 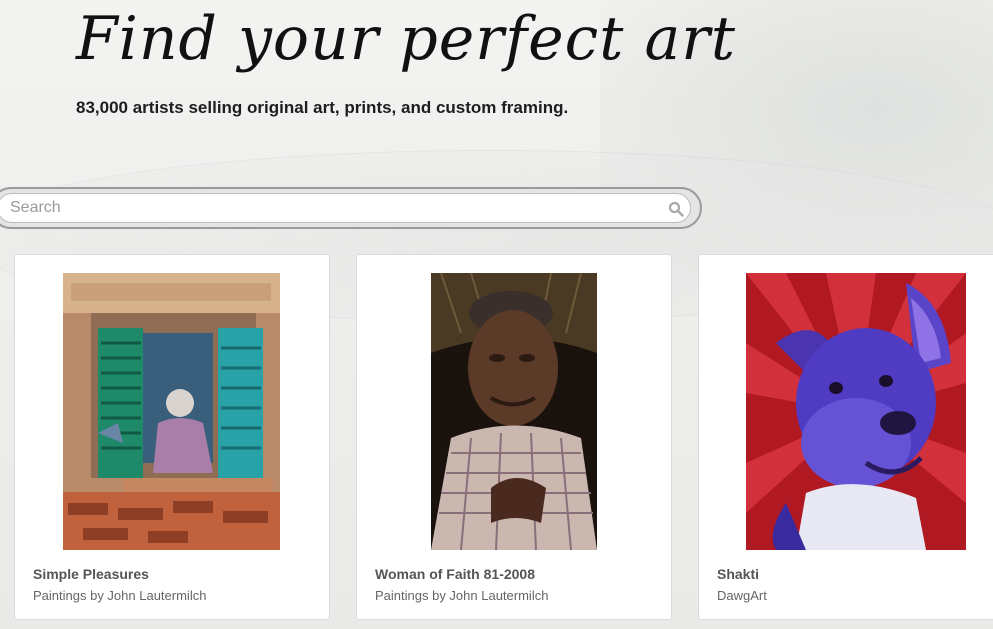 I want to click on search-icon, so click(x=676, y=209).